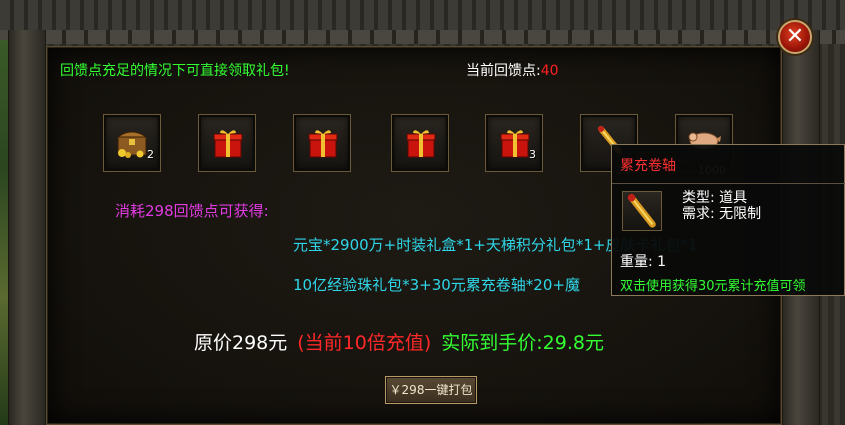  What do you see at coordinates (431, 390) in the screenshot?
I see `buy-bundle-button: ￥298一键打包` at bounding box center [431, 390].